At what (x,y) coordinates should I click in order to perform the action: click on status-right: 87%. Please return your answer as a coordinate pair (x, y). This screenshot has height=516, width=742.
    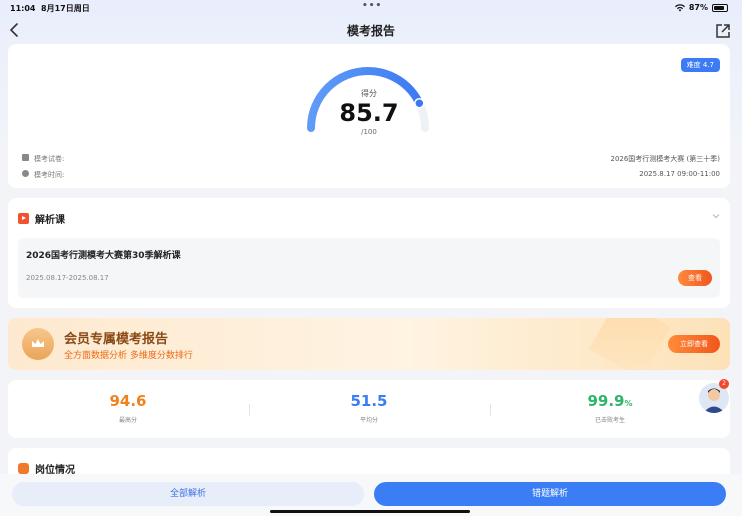
    Looking at the image, I should click on (701, 7).